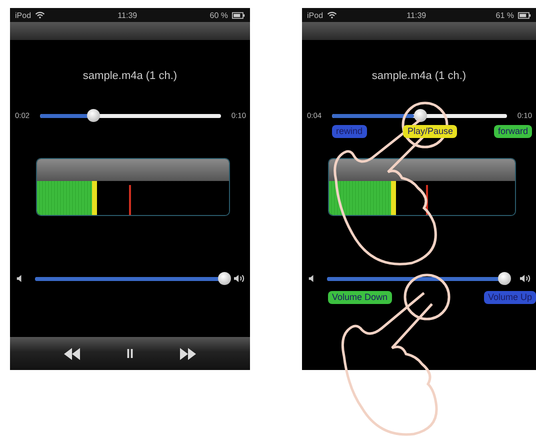  Describe the element at coordinates (360, 297) in the screenshot. I see `gesture-label: Volume Down` at that location.